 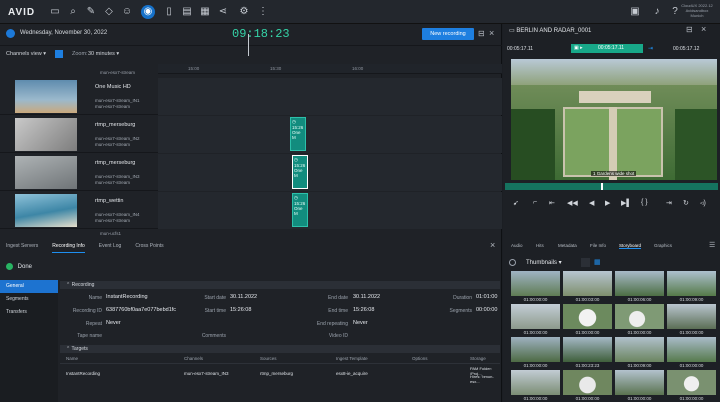 What do you see at coordinates (614, 173) in the screenshot?
I see `video-caption: 1 Gardens wide shot` at bounding box center [614, 173].